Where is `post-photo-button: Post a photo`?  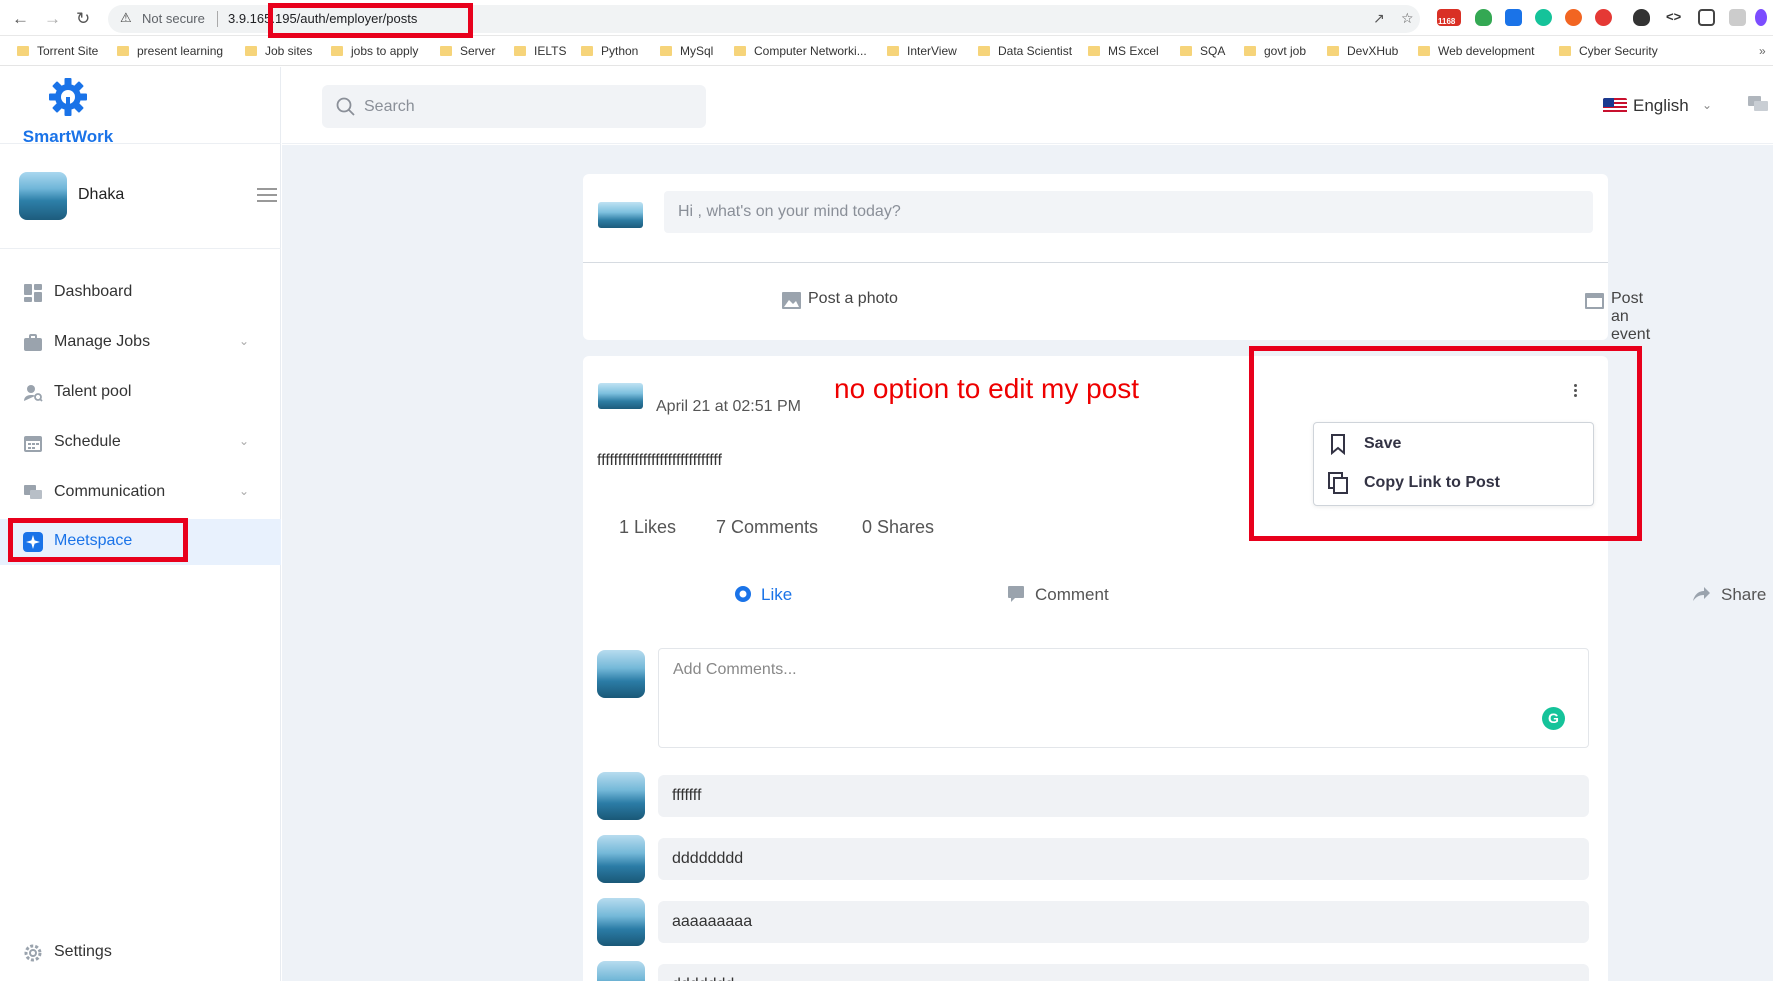
post-photo-button: Post a photo is located at coordinates (853, 299).